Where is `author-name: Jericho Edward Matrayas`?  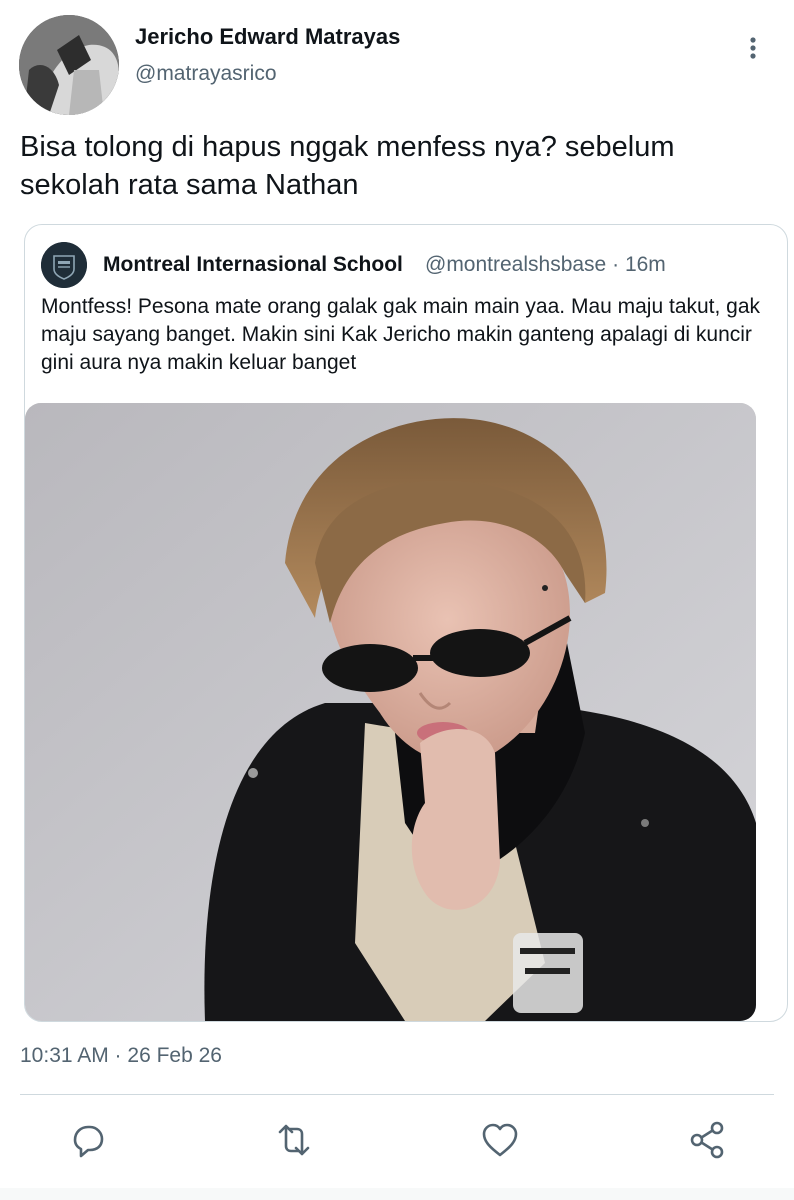
author-name: Jericho Edward Matrayas is located at coordinates (267, 37).